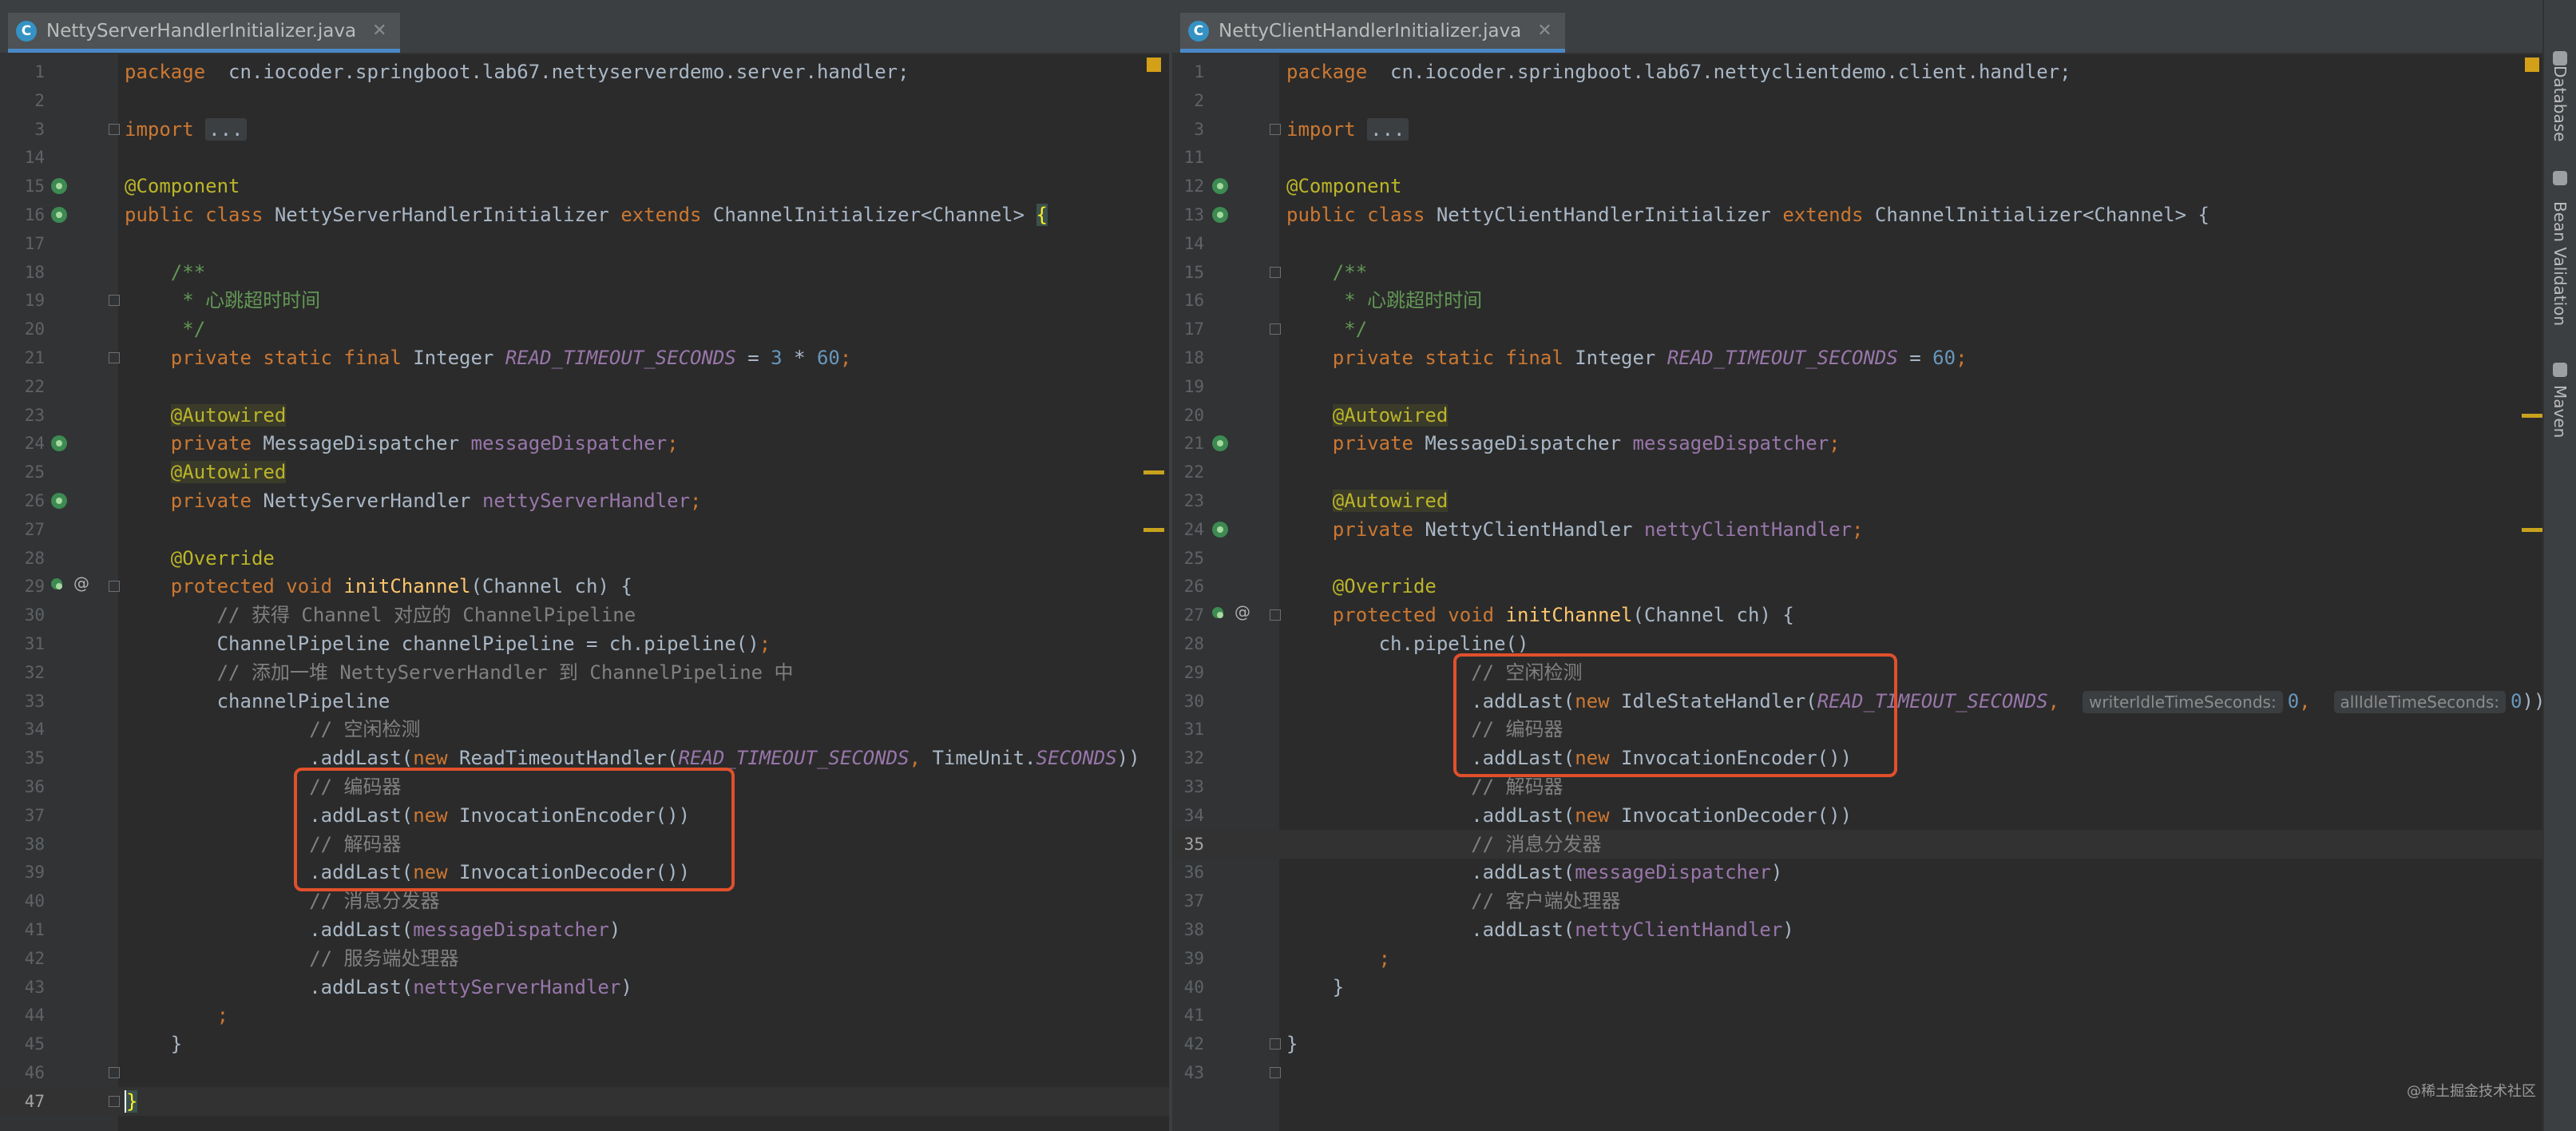 The width and height of the screenshot is (2576, 1131). Describe the element at coordinates (1349, 529) in the screenshot. I see `code-token: private` at that location.